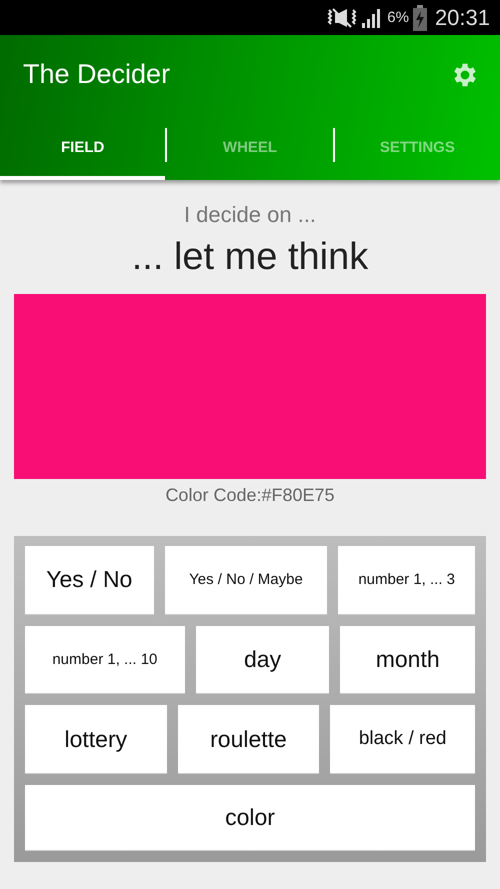 The width and height of the screenshot is (500, 889). What do you see at coordinates (419, 17) in the screenshot?
I see `battery-charging-icon` at bounding box center [419, 17].